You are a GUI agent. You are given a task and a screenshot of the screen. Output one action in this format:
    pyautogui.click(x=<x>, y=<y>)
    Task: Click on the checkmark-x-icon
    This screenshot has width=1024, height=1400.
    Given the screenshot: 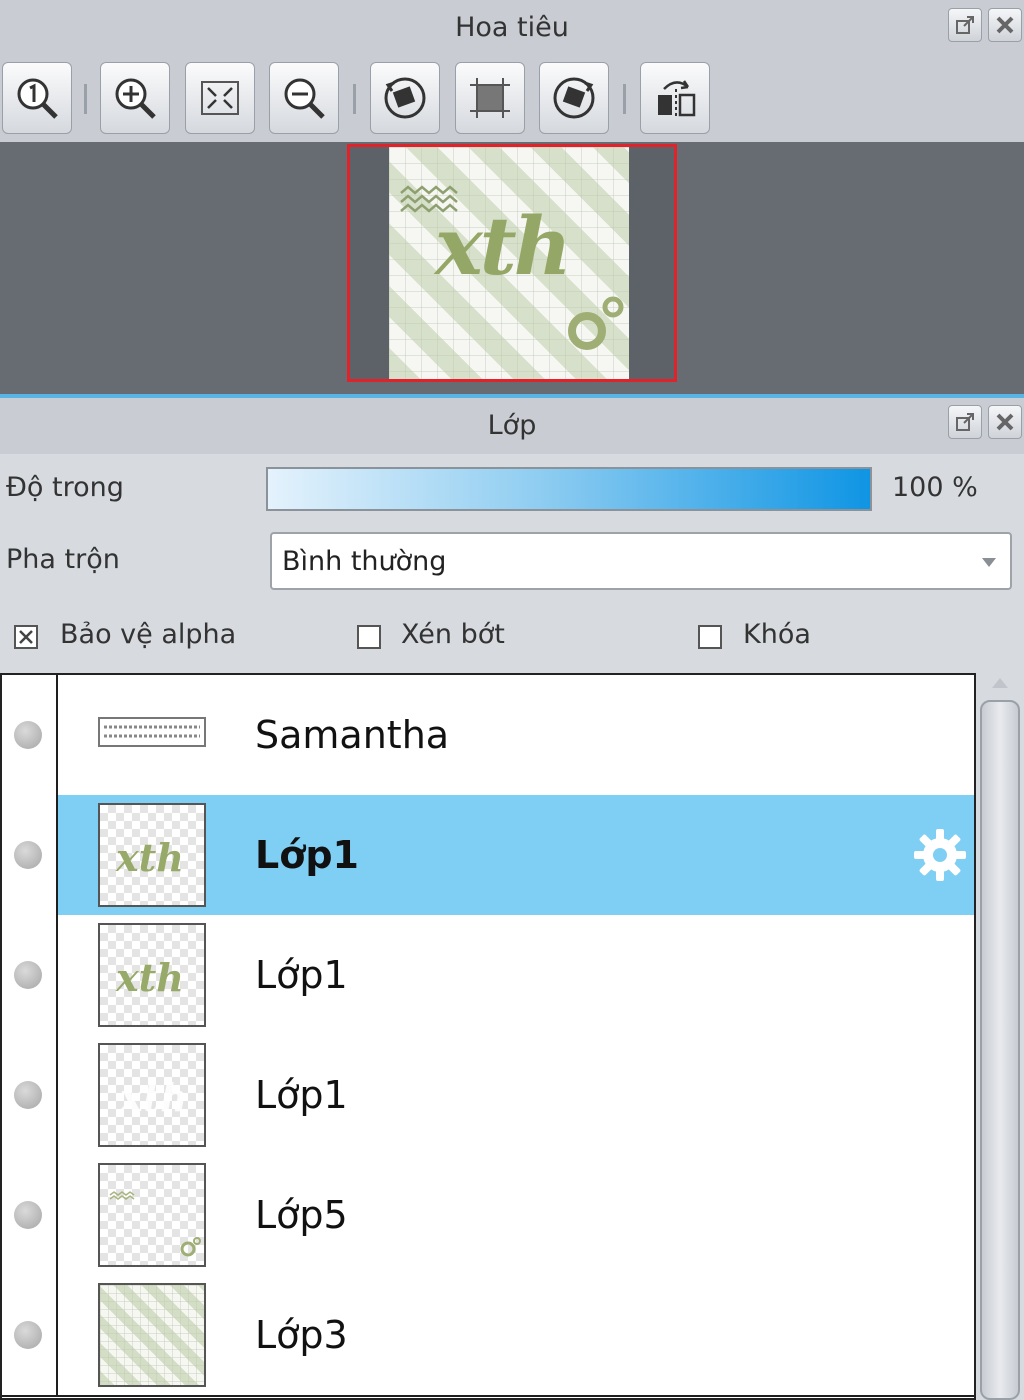 What is the action you would take?
    pyautogui.click(x=26, y=637)
    